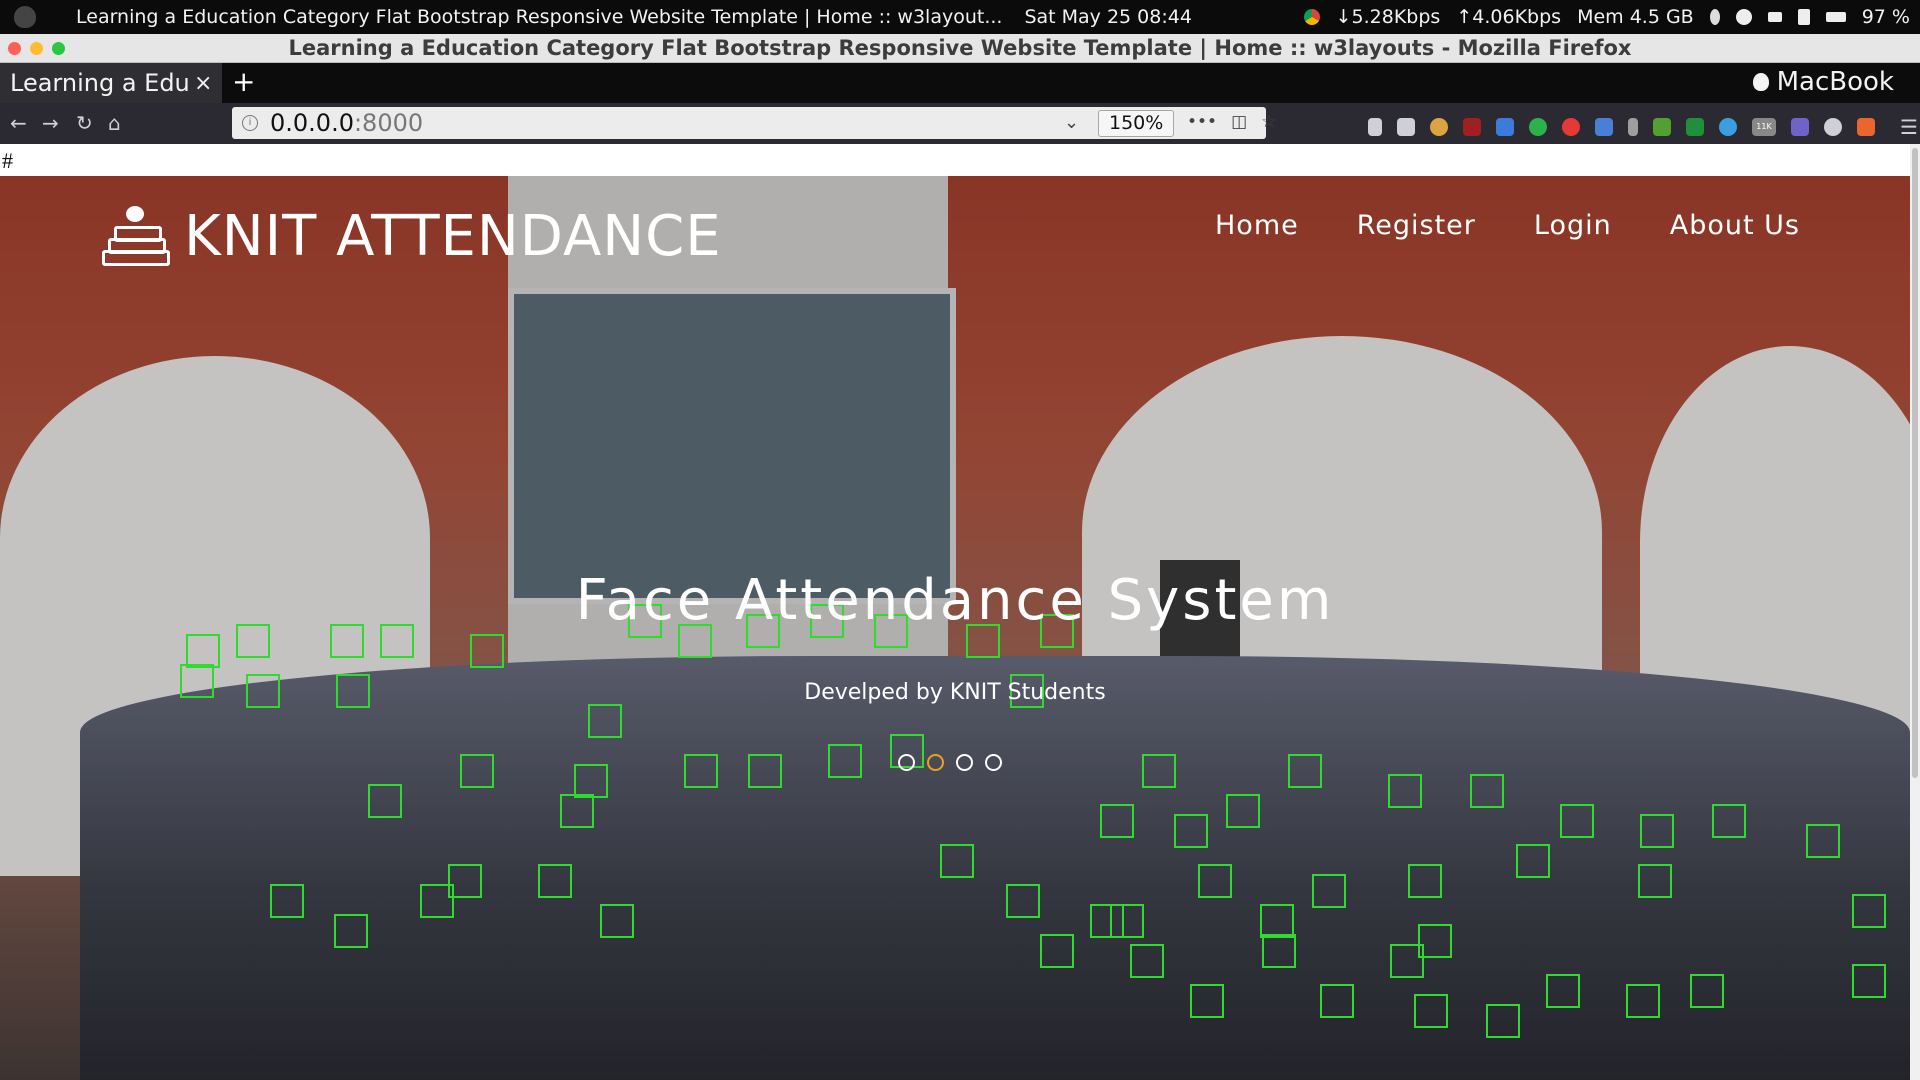 Image resolution: width=1920 pixels, height=1080 pixels. I want to click on nav-login: Login, so click(1573, 225).